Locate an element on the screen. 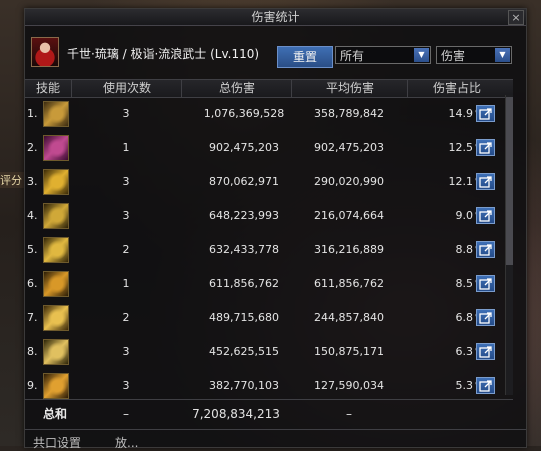 This screenshot has width=541, height=451. row-total: 648,223,993 is located at coordinates (244, 215).